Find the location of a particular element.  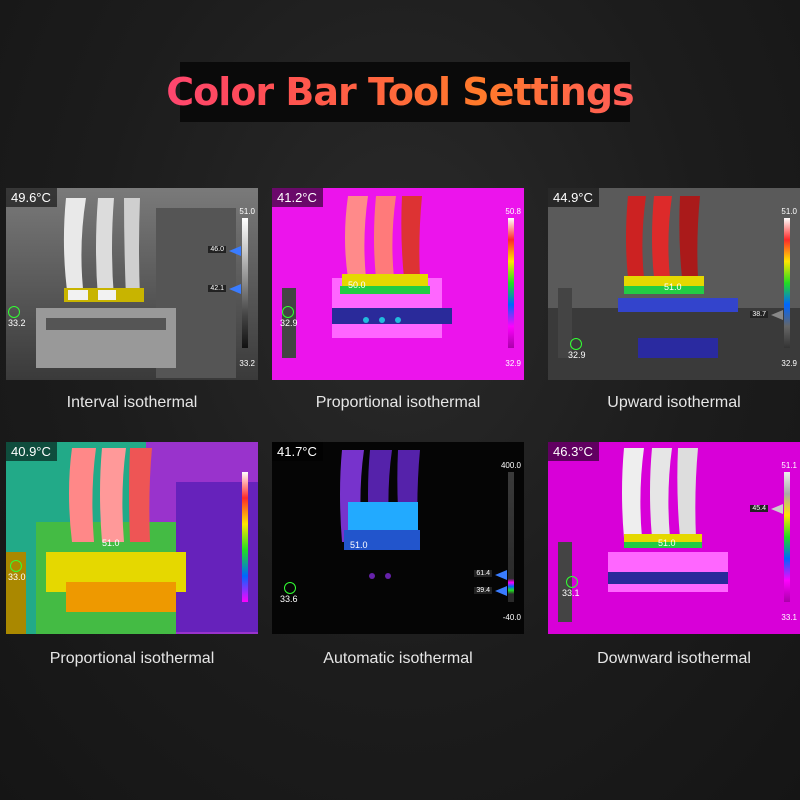

scale-min-label: -40.0 is located at coordinates (511, 617).